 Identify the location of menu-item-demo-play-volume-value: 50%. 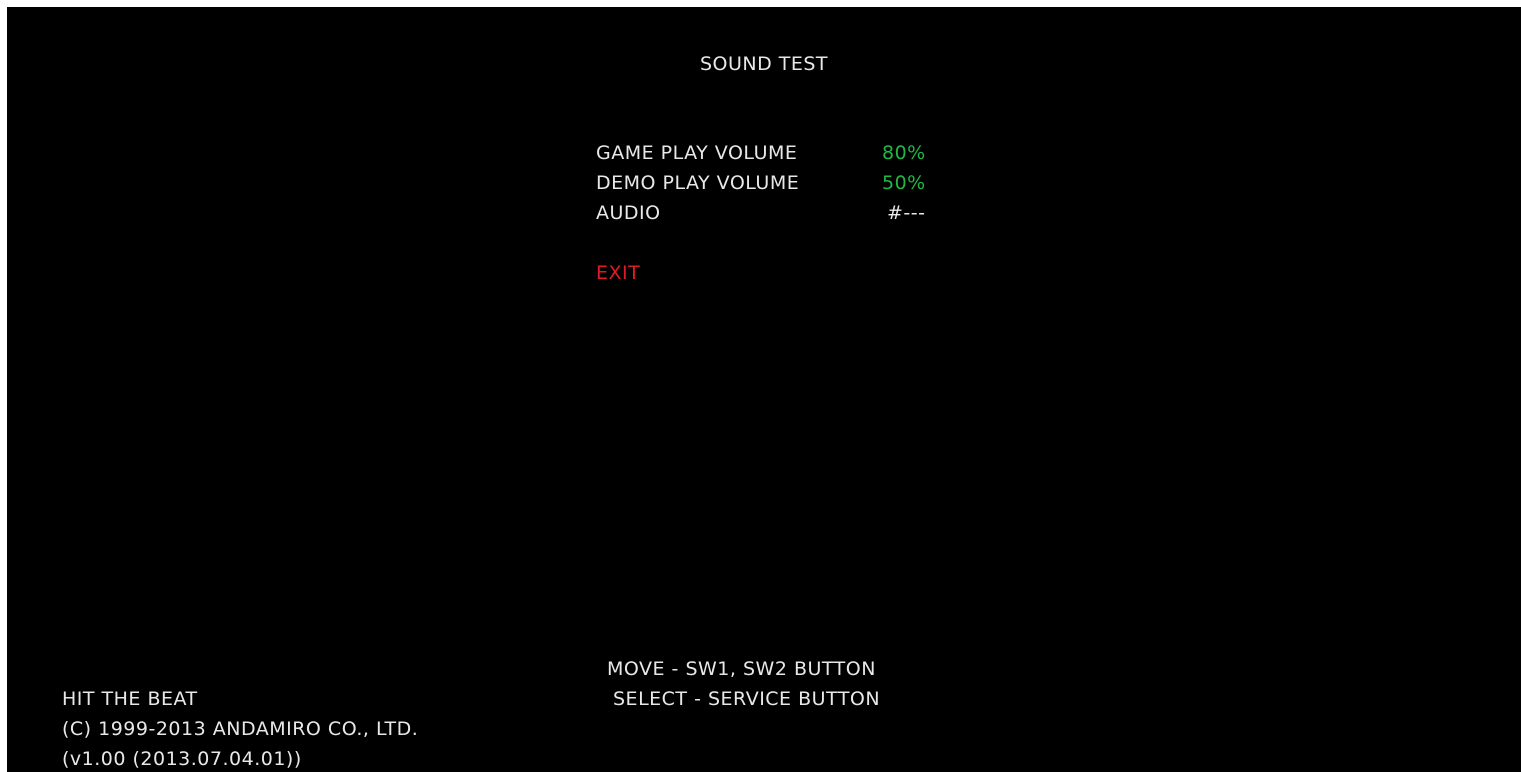
(904, 183).